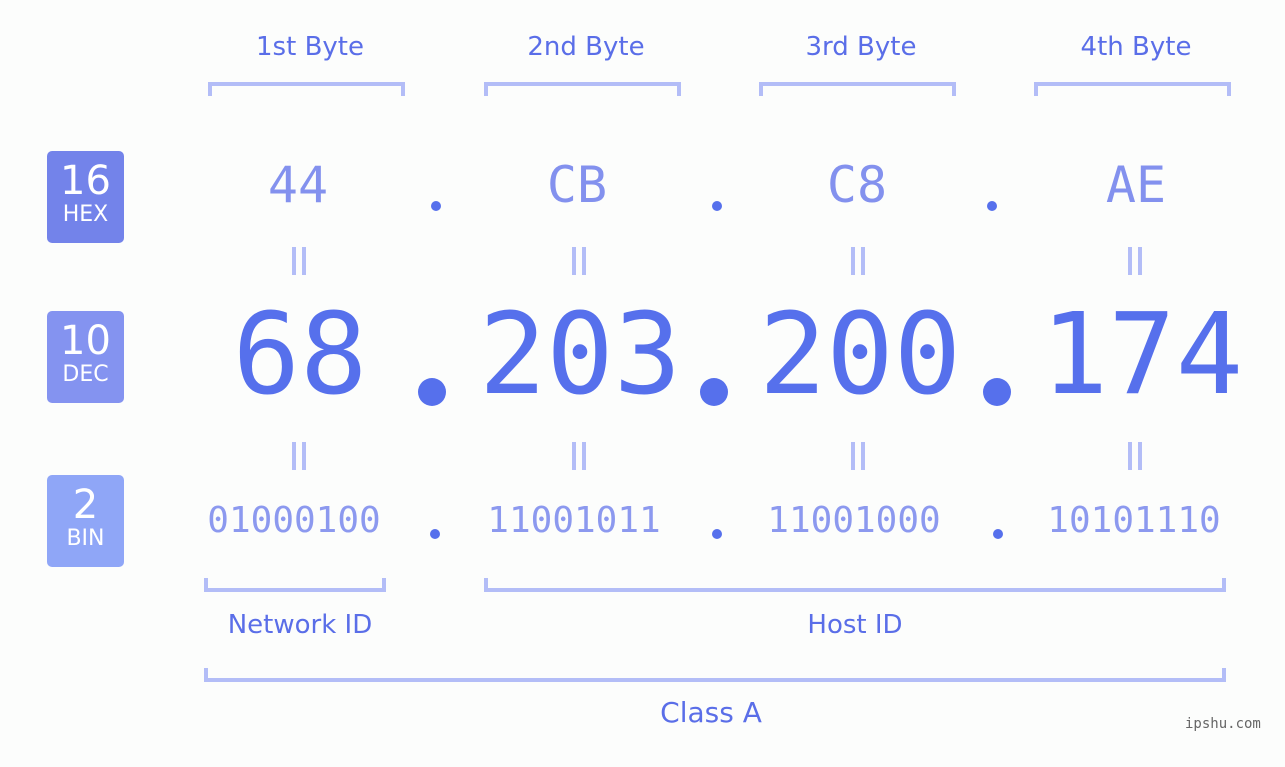 The height and width of the screenshot is (767, 1285). Describe the element at coordinates (857, 185) in the screenshot. I see `hex-byte-3: C8` at that location.